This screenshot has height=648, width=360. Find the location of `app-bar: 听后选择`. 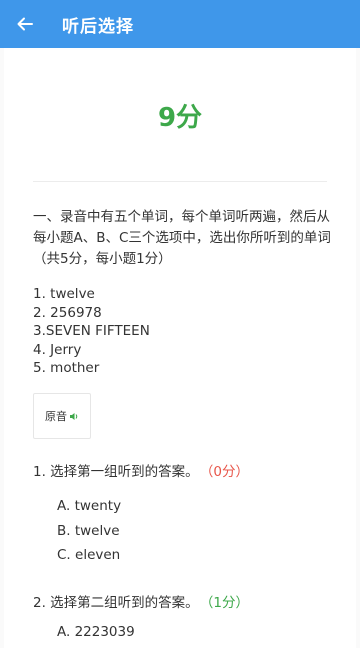

app-bar: 听后选择 is located at coordinates (180, 24).